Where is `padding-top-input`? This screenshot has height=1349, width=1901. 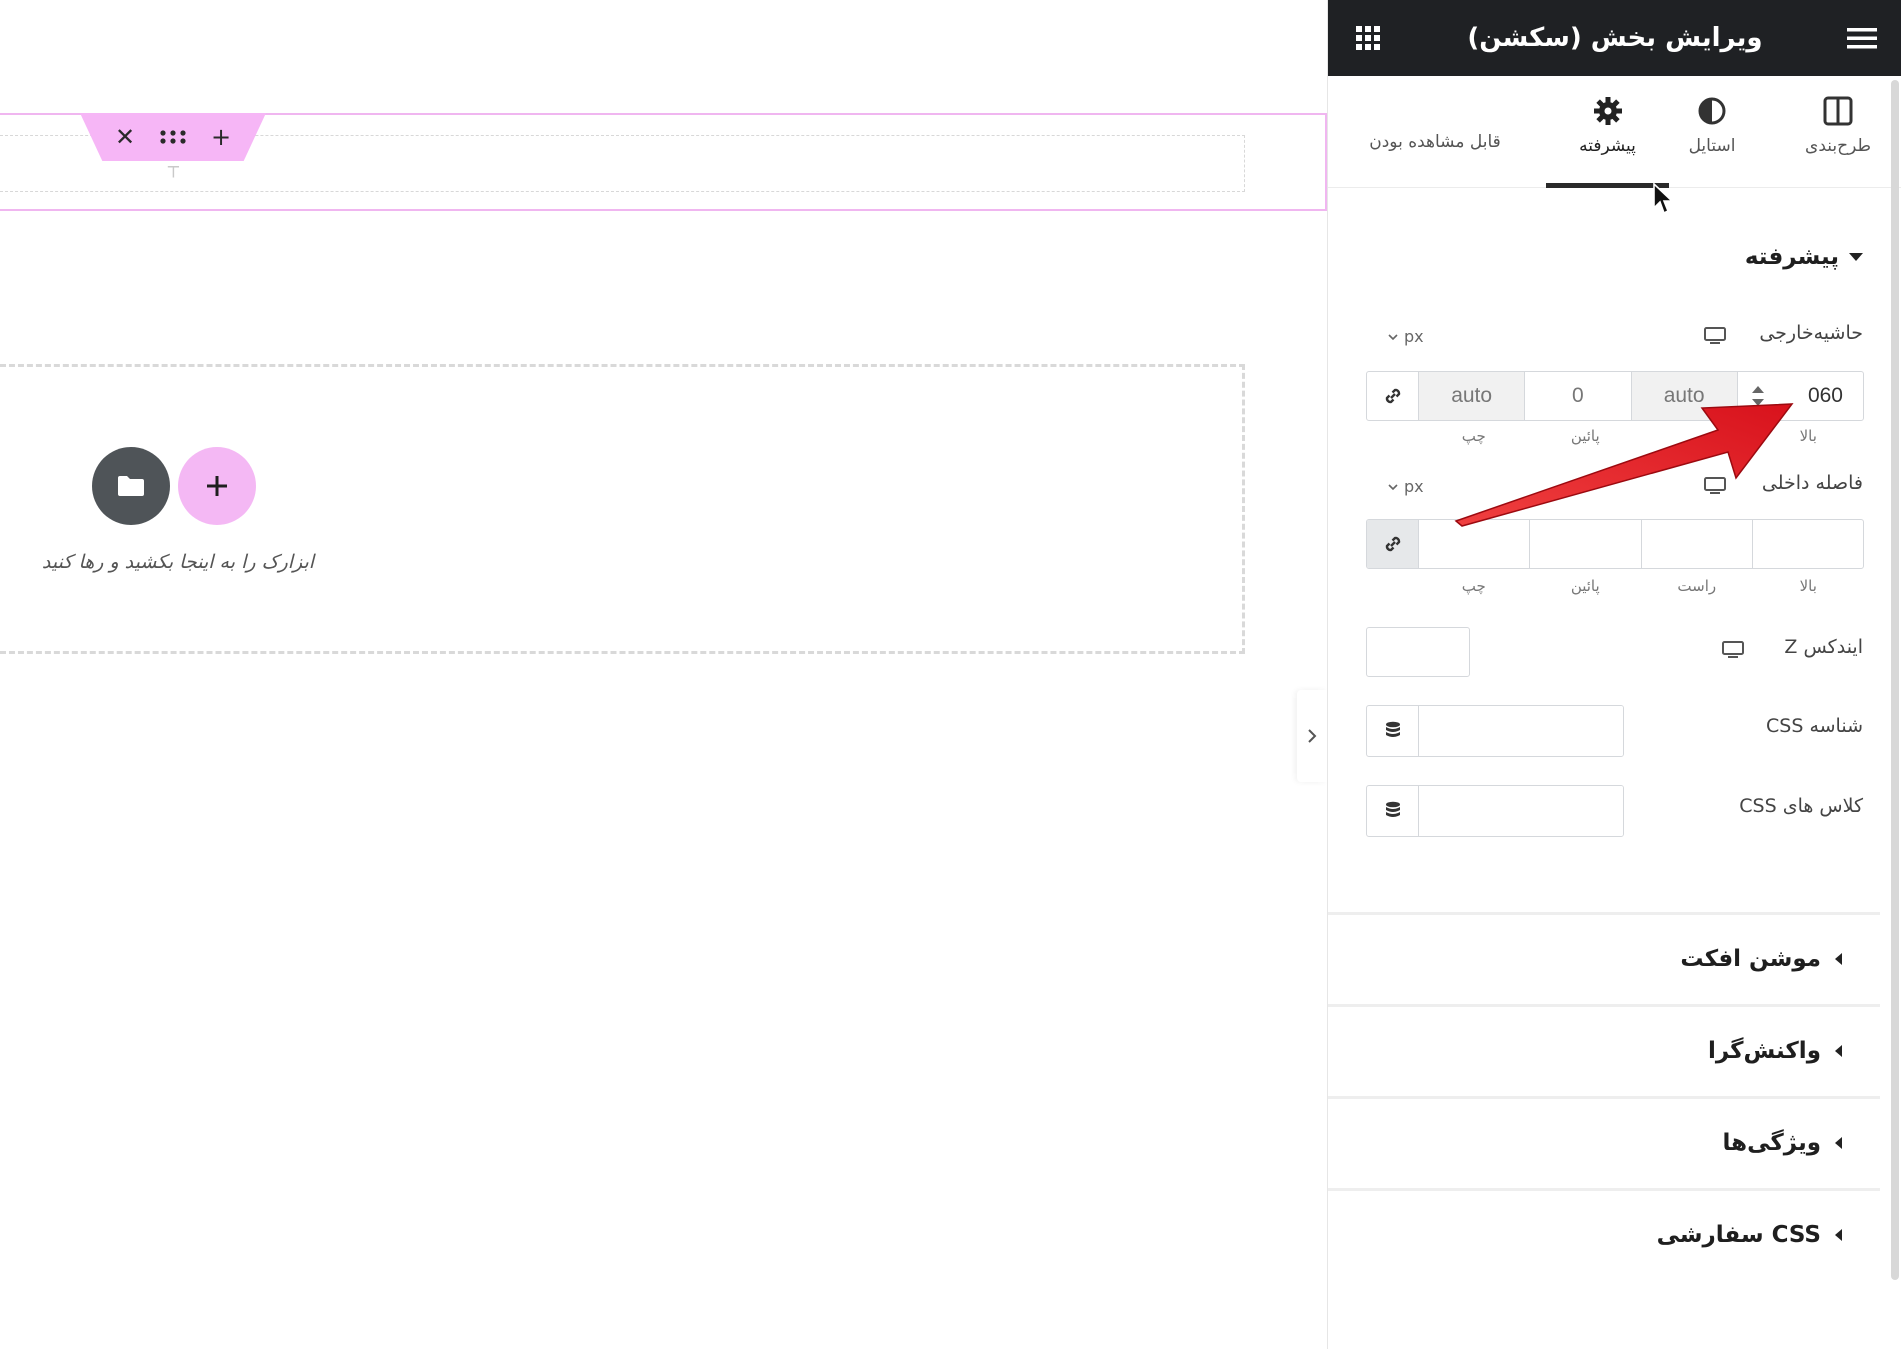 padding-top-input is located at coordinates (1808, 544).